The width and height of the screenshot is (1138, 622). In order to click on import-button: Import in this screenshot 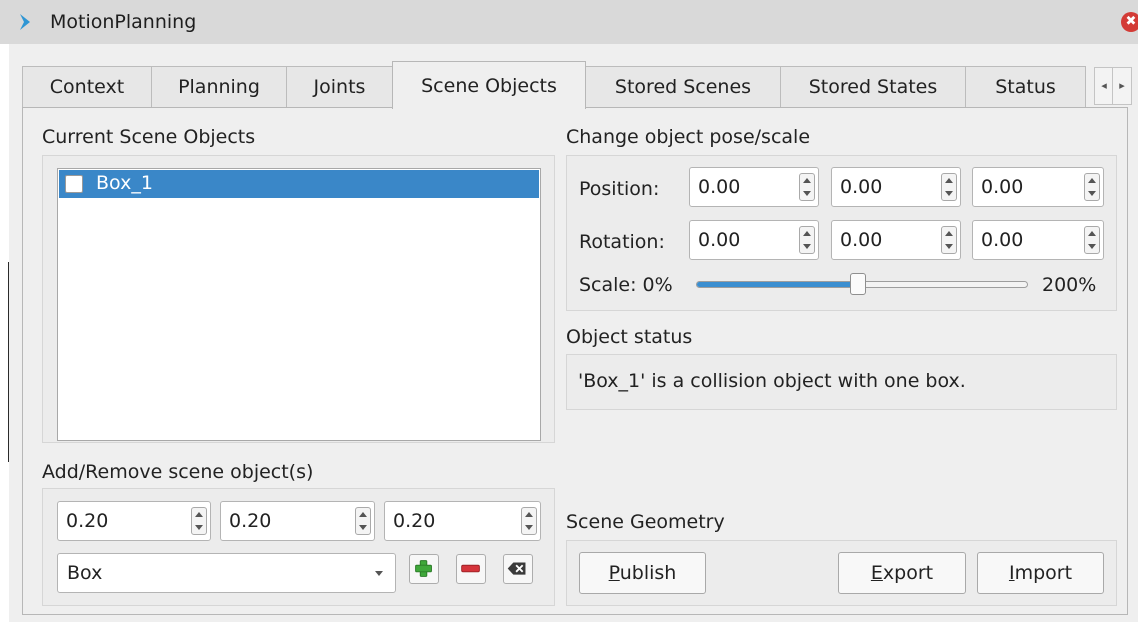, I will do `click(1040, 573)`.